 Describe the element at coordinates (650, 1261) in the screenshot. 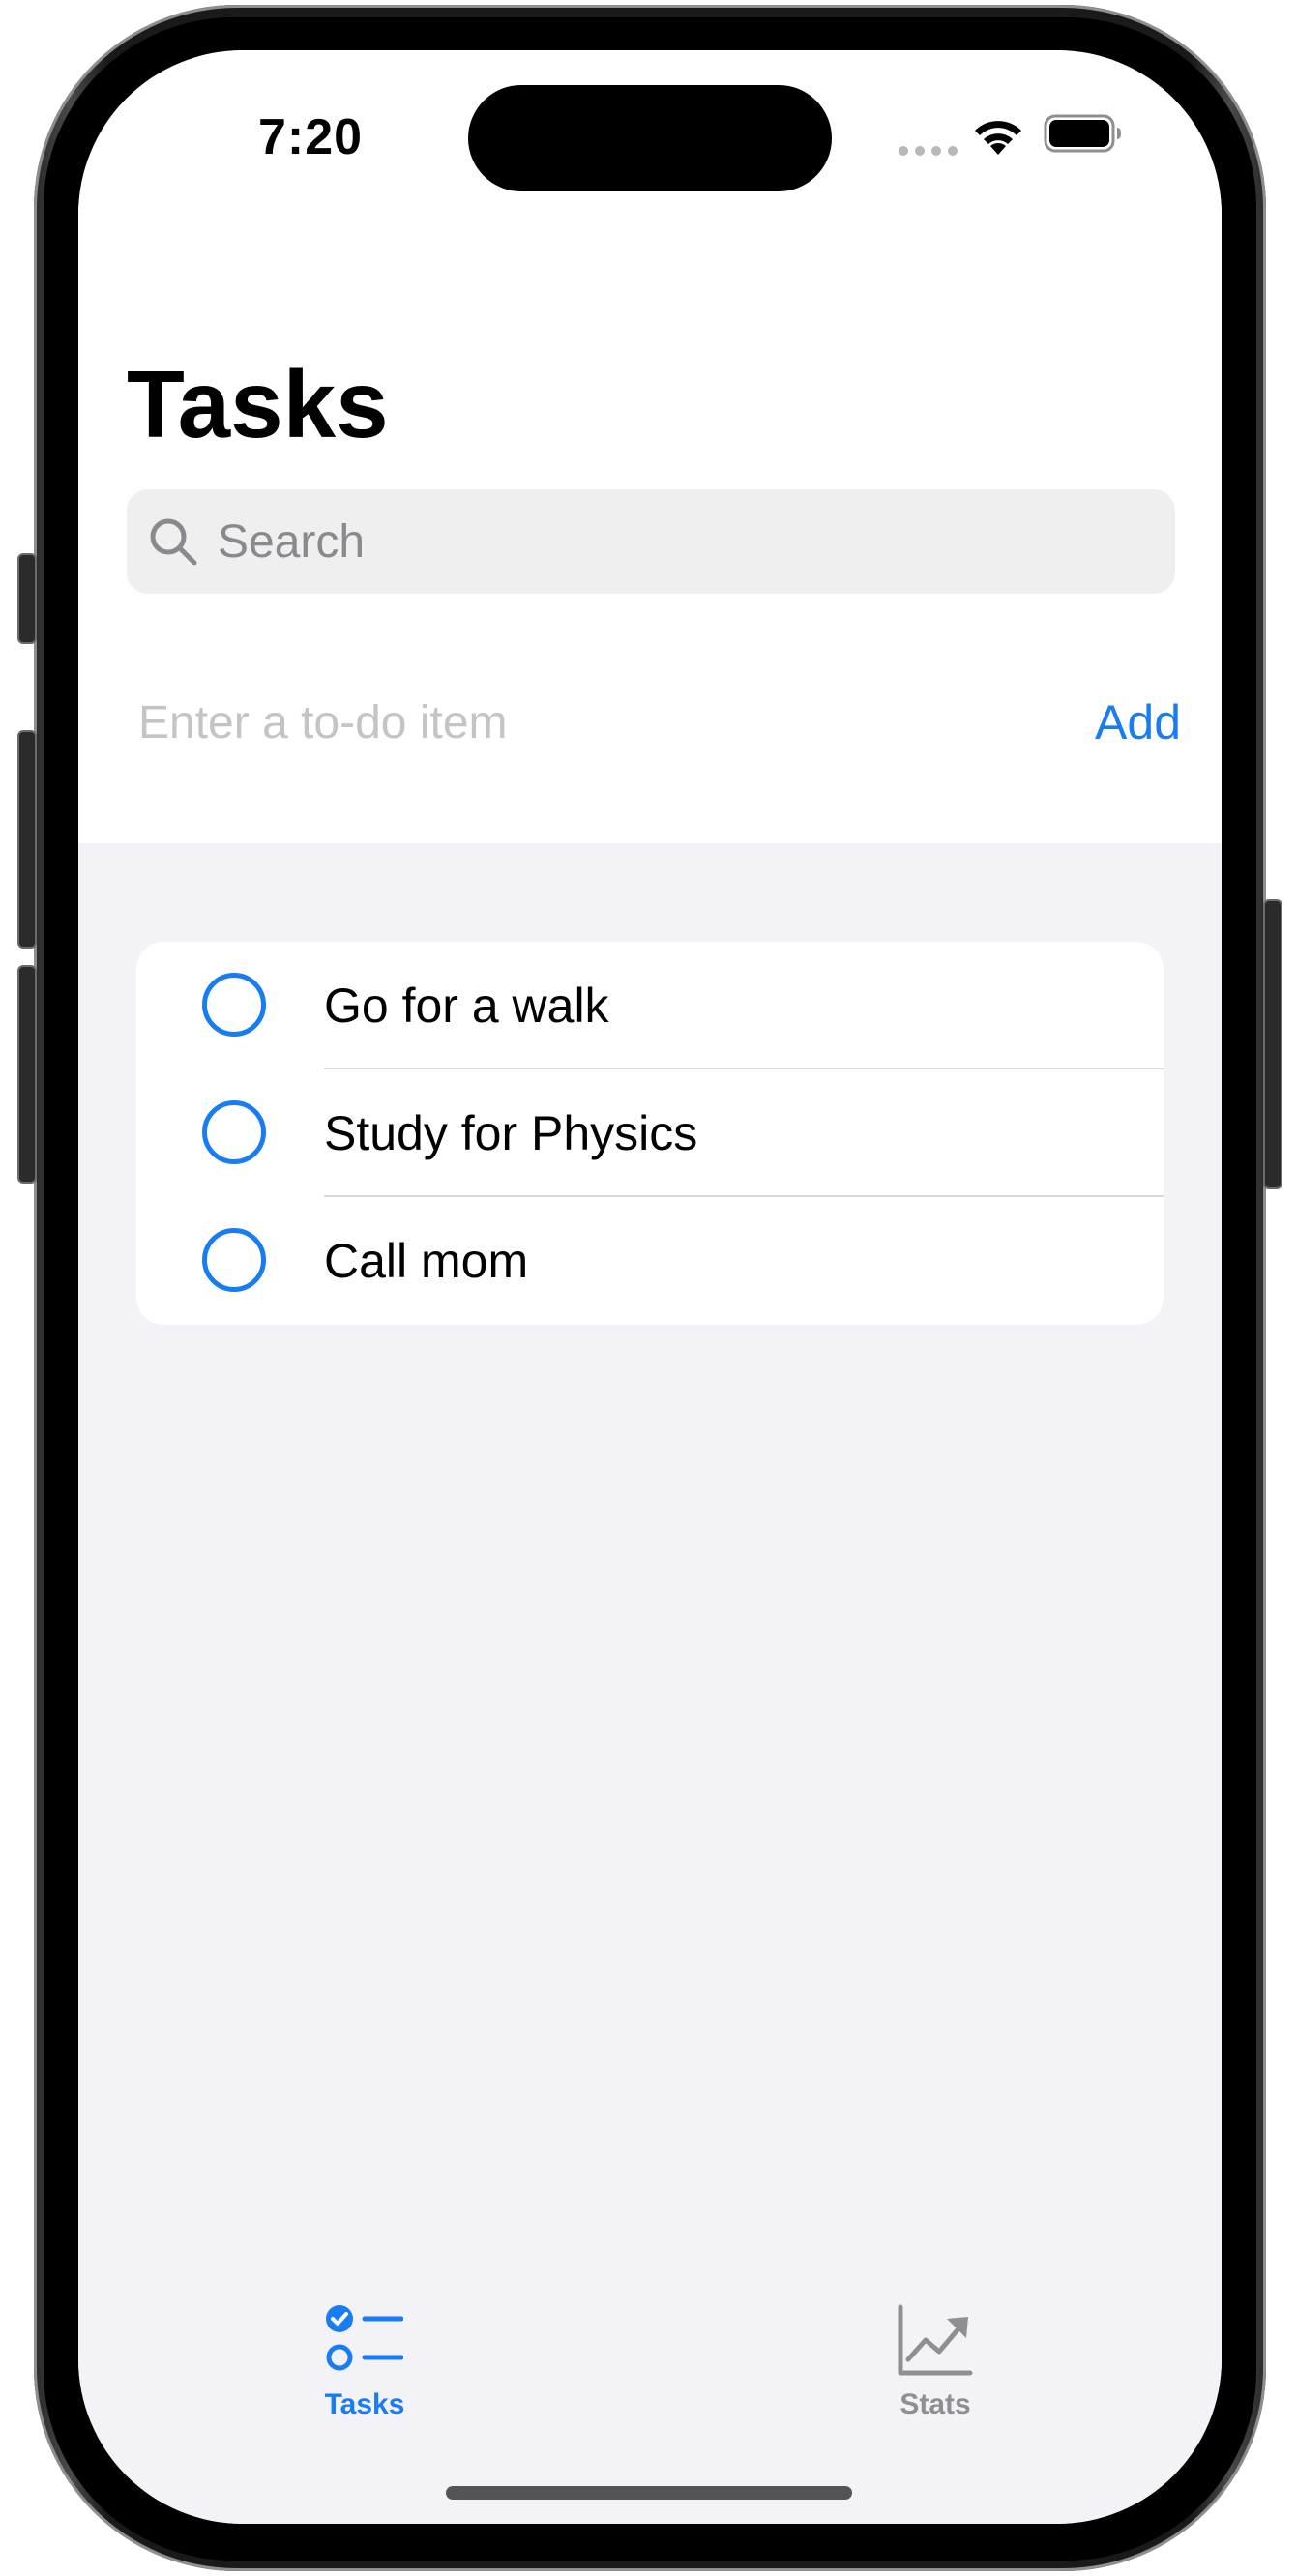

I see `task-row: Call mom` at that location.